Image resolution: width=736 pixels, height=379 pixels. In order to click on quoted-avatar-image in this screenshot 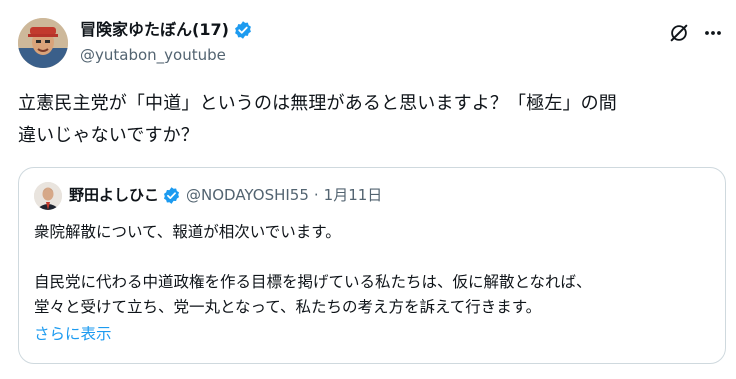, I will do `click(48, 196)`.